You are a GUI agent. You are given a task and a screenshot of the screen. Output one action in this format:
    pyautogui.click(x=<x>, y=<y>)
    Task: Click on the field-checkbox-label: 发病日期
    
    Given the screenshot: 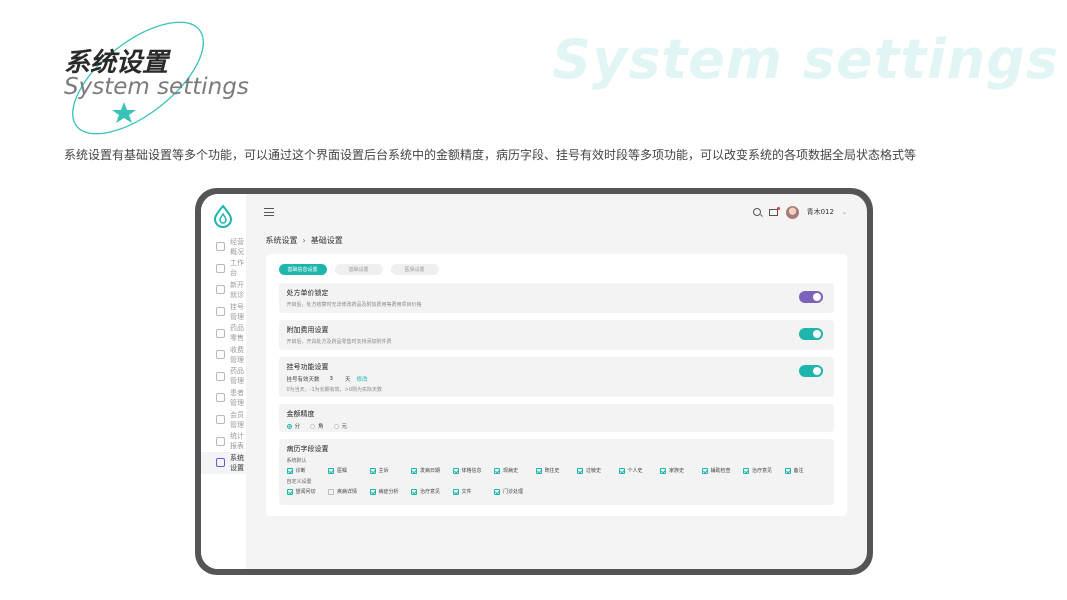 What is the action you would take?
    pyautogui.click(x=430, y=471)
    